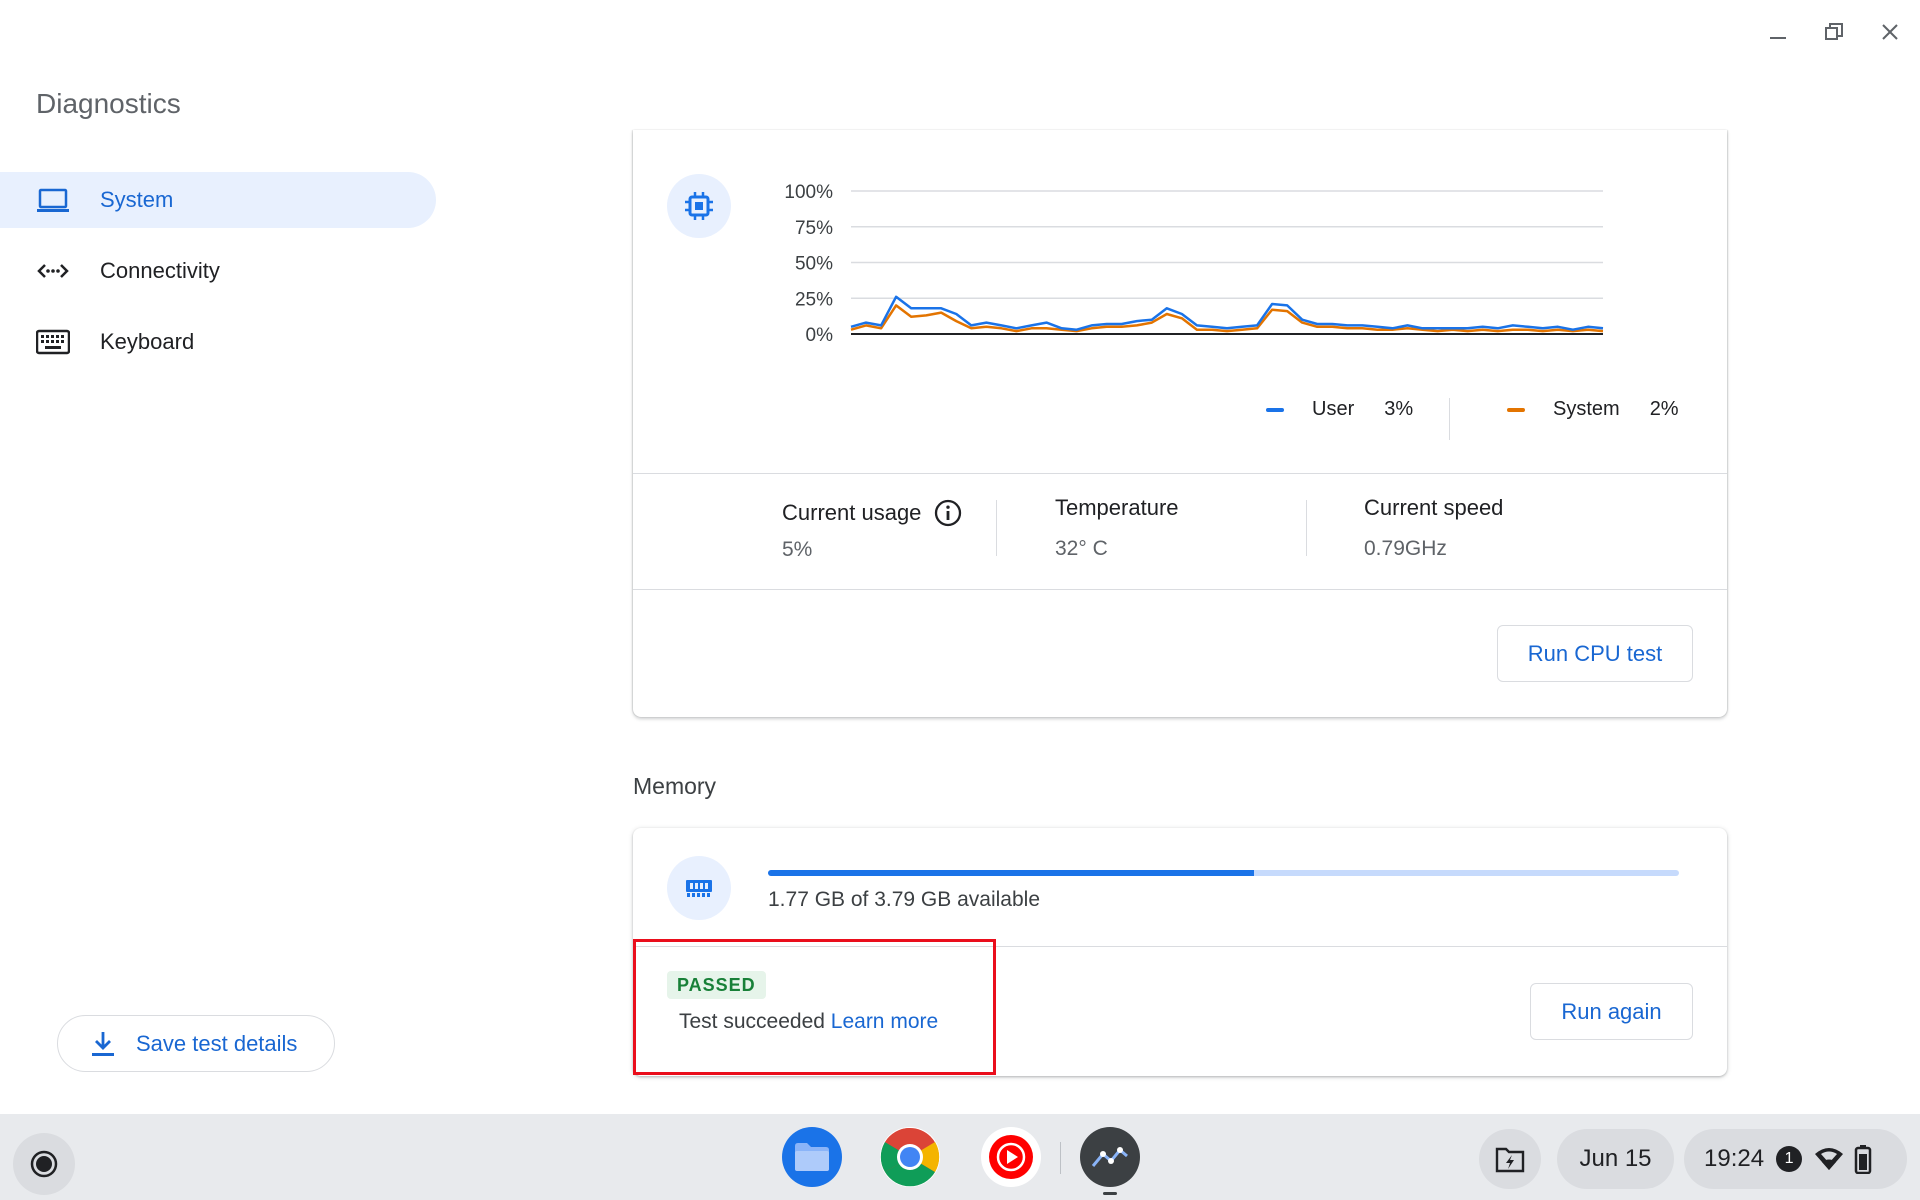 This screenshot has width=1920, height=1200. Describe the element at coordinates (1275, 409) in the screenshot. I see `legend-user-swatch` at that location.